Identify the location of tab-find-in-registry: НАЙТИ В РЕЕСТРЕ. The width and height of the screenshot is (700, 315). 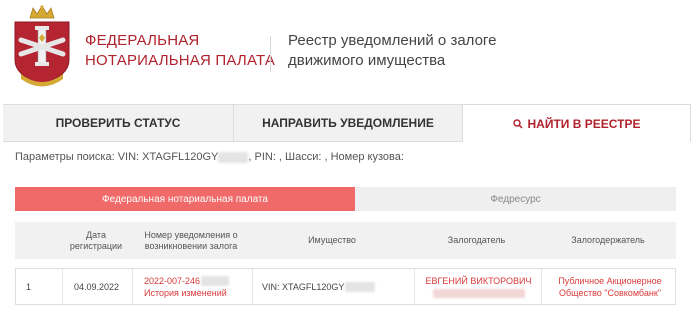
(576, 123).